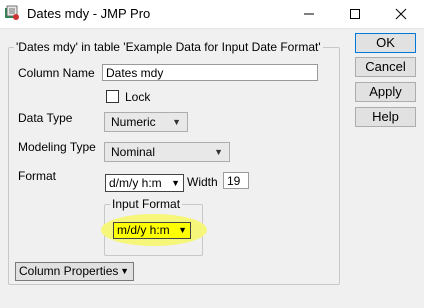 The width and height of the screenshot is (424, 308). I want to click on format-label: Format, so click(37, 176).